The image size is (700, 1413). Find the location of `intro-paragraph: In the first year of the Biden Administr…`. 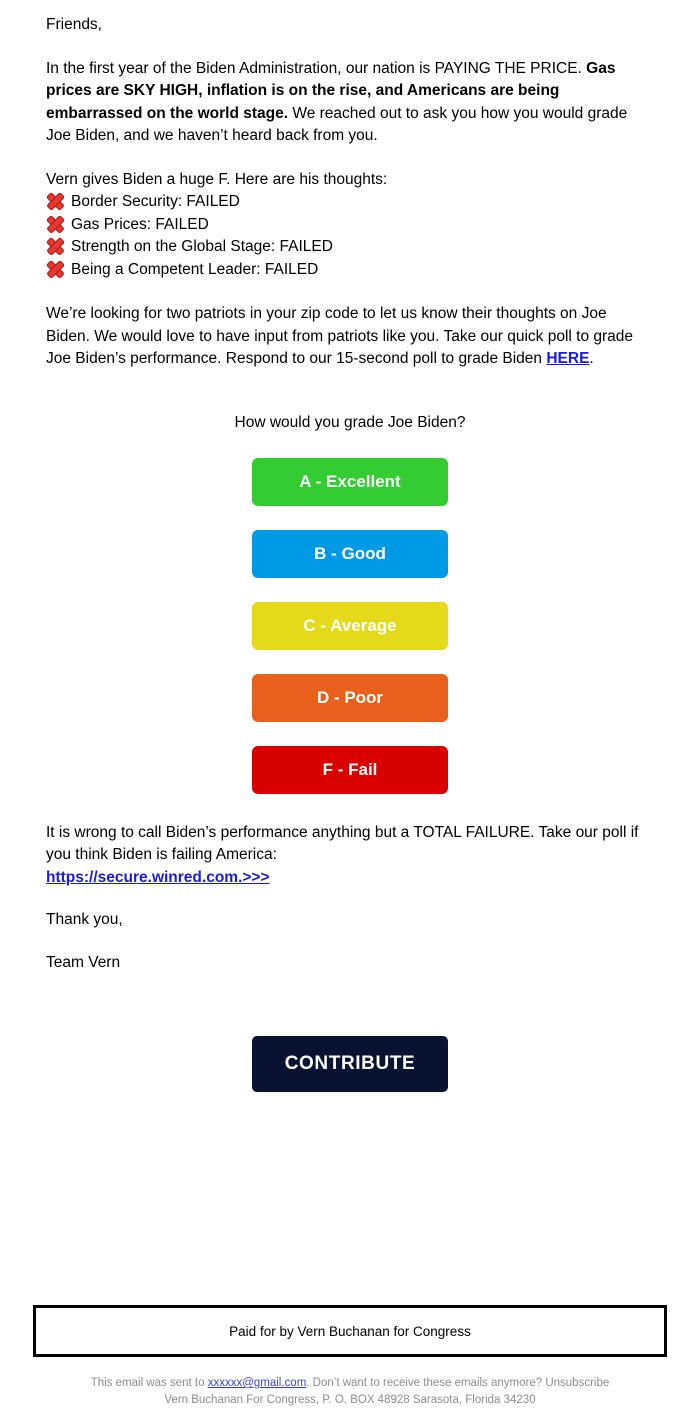

intro-paragraph: In the first year of the Biden Administr… is located at coordinates (350, 103).